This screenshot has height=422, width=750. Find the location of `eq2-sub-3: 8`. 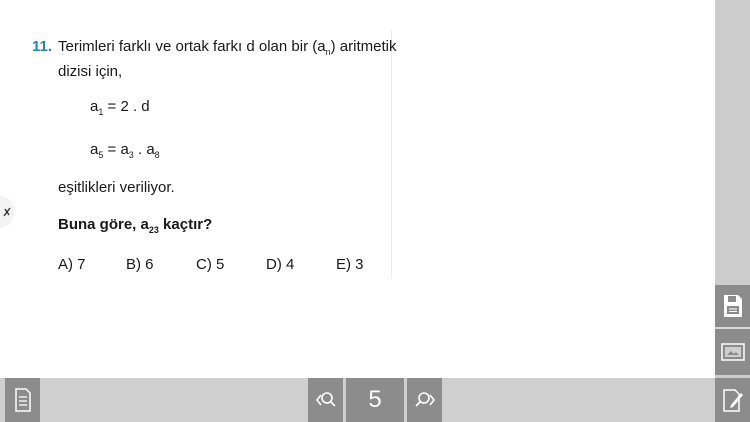

eq2-sub-3: 8 is located at coordinates (157, 155).